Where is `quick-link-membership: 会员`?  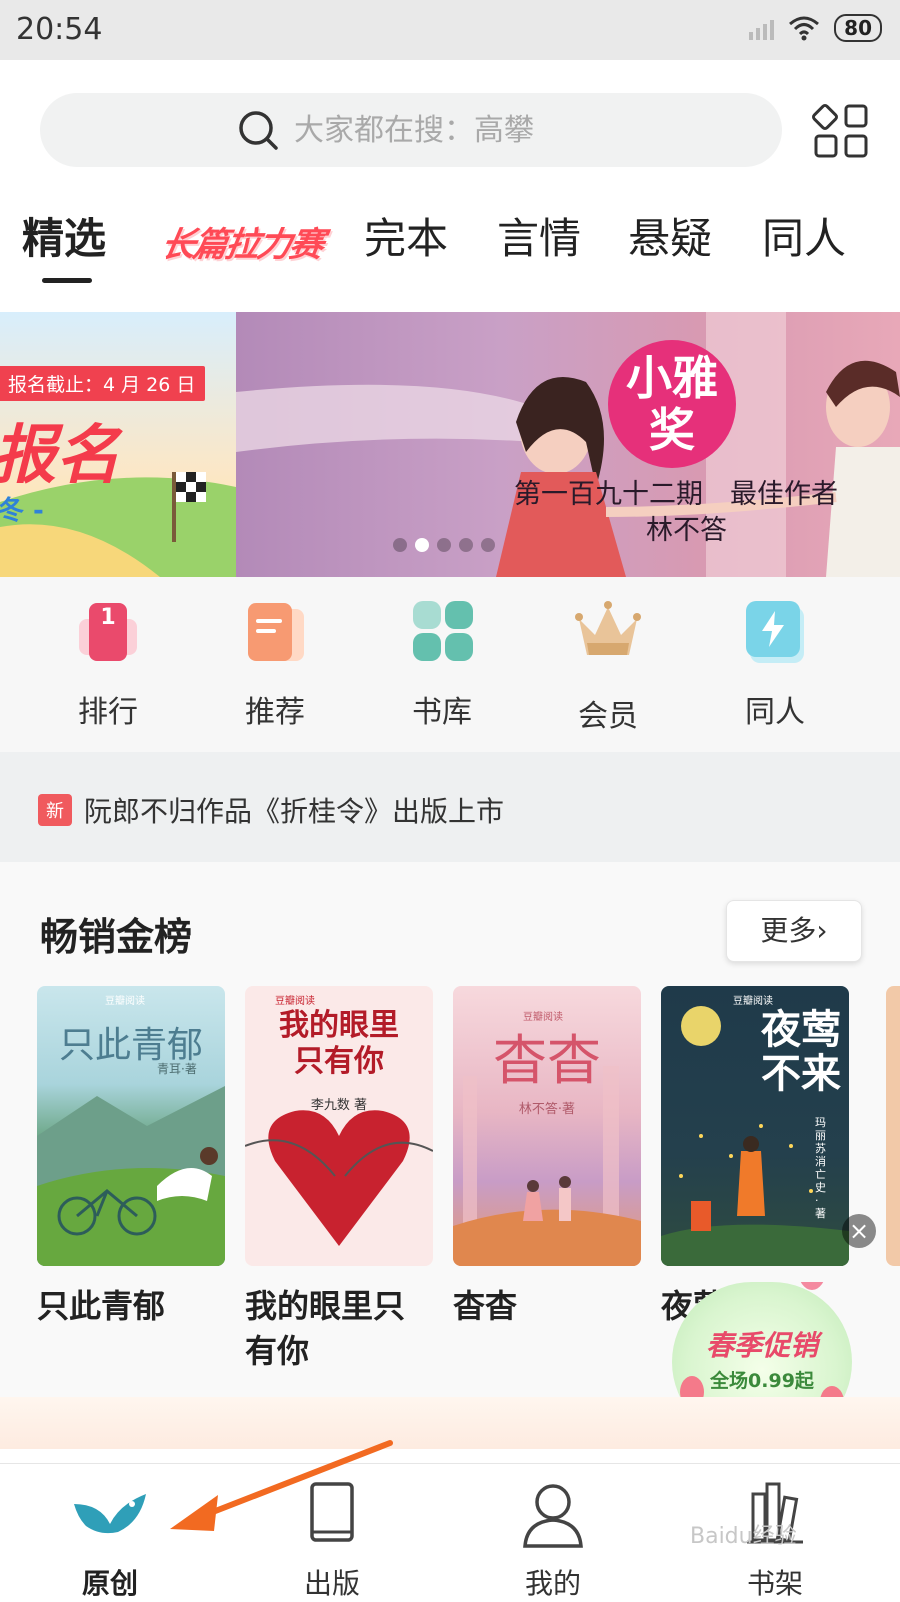 quick-link-membership: 会员 is located at coordinates (608, 666).